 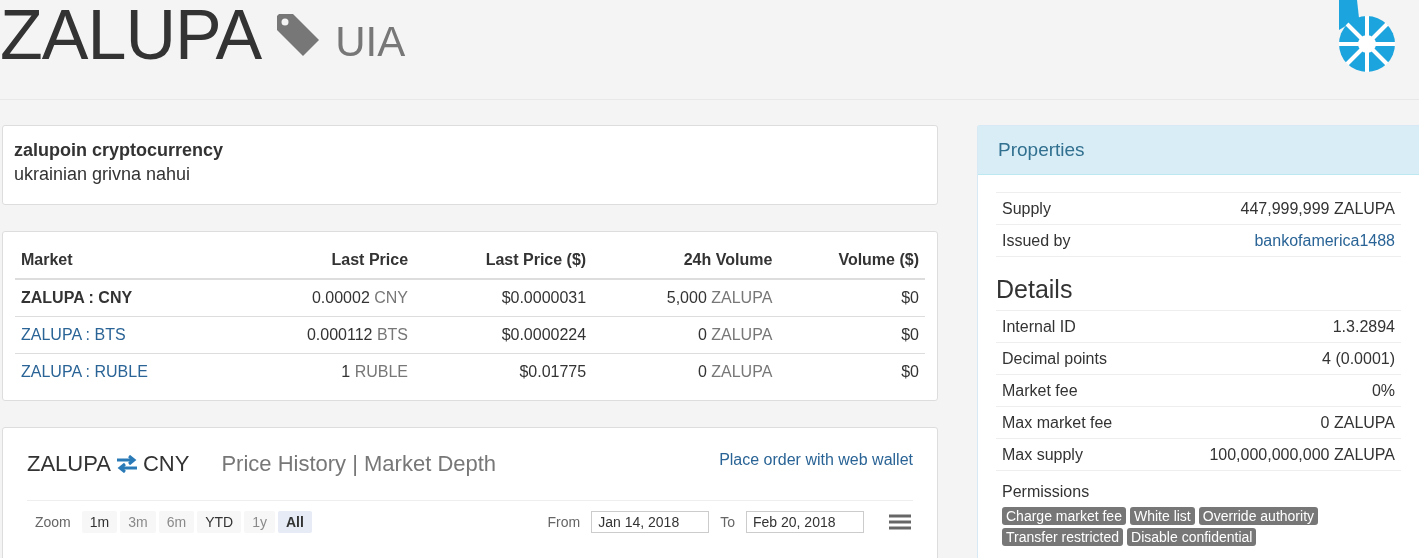 What do you see at coordinates (1026, 208) in the screenshot?
I see `property-label: Supply` at bounding box center [1026, 208].